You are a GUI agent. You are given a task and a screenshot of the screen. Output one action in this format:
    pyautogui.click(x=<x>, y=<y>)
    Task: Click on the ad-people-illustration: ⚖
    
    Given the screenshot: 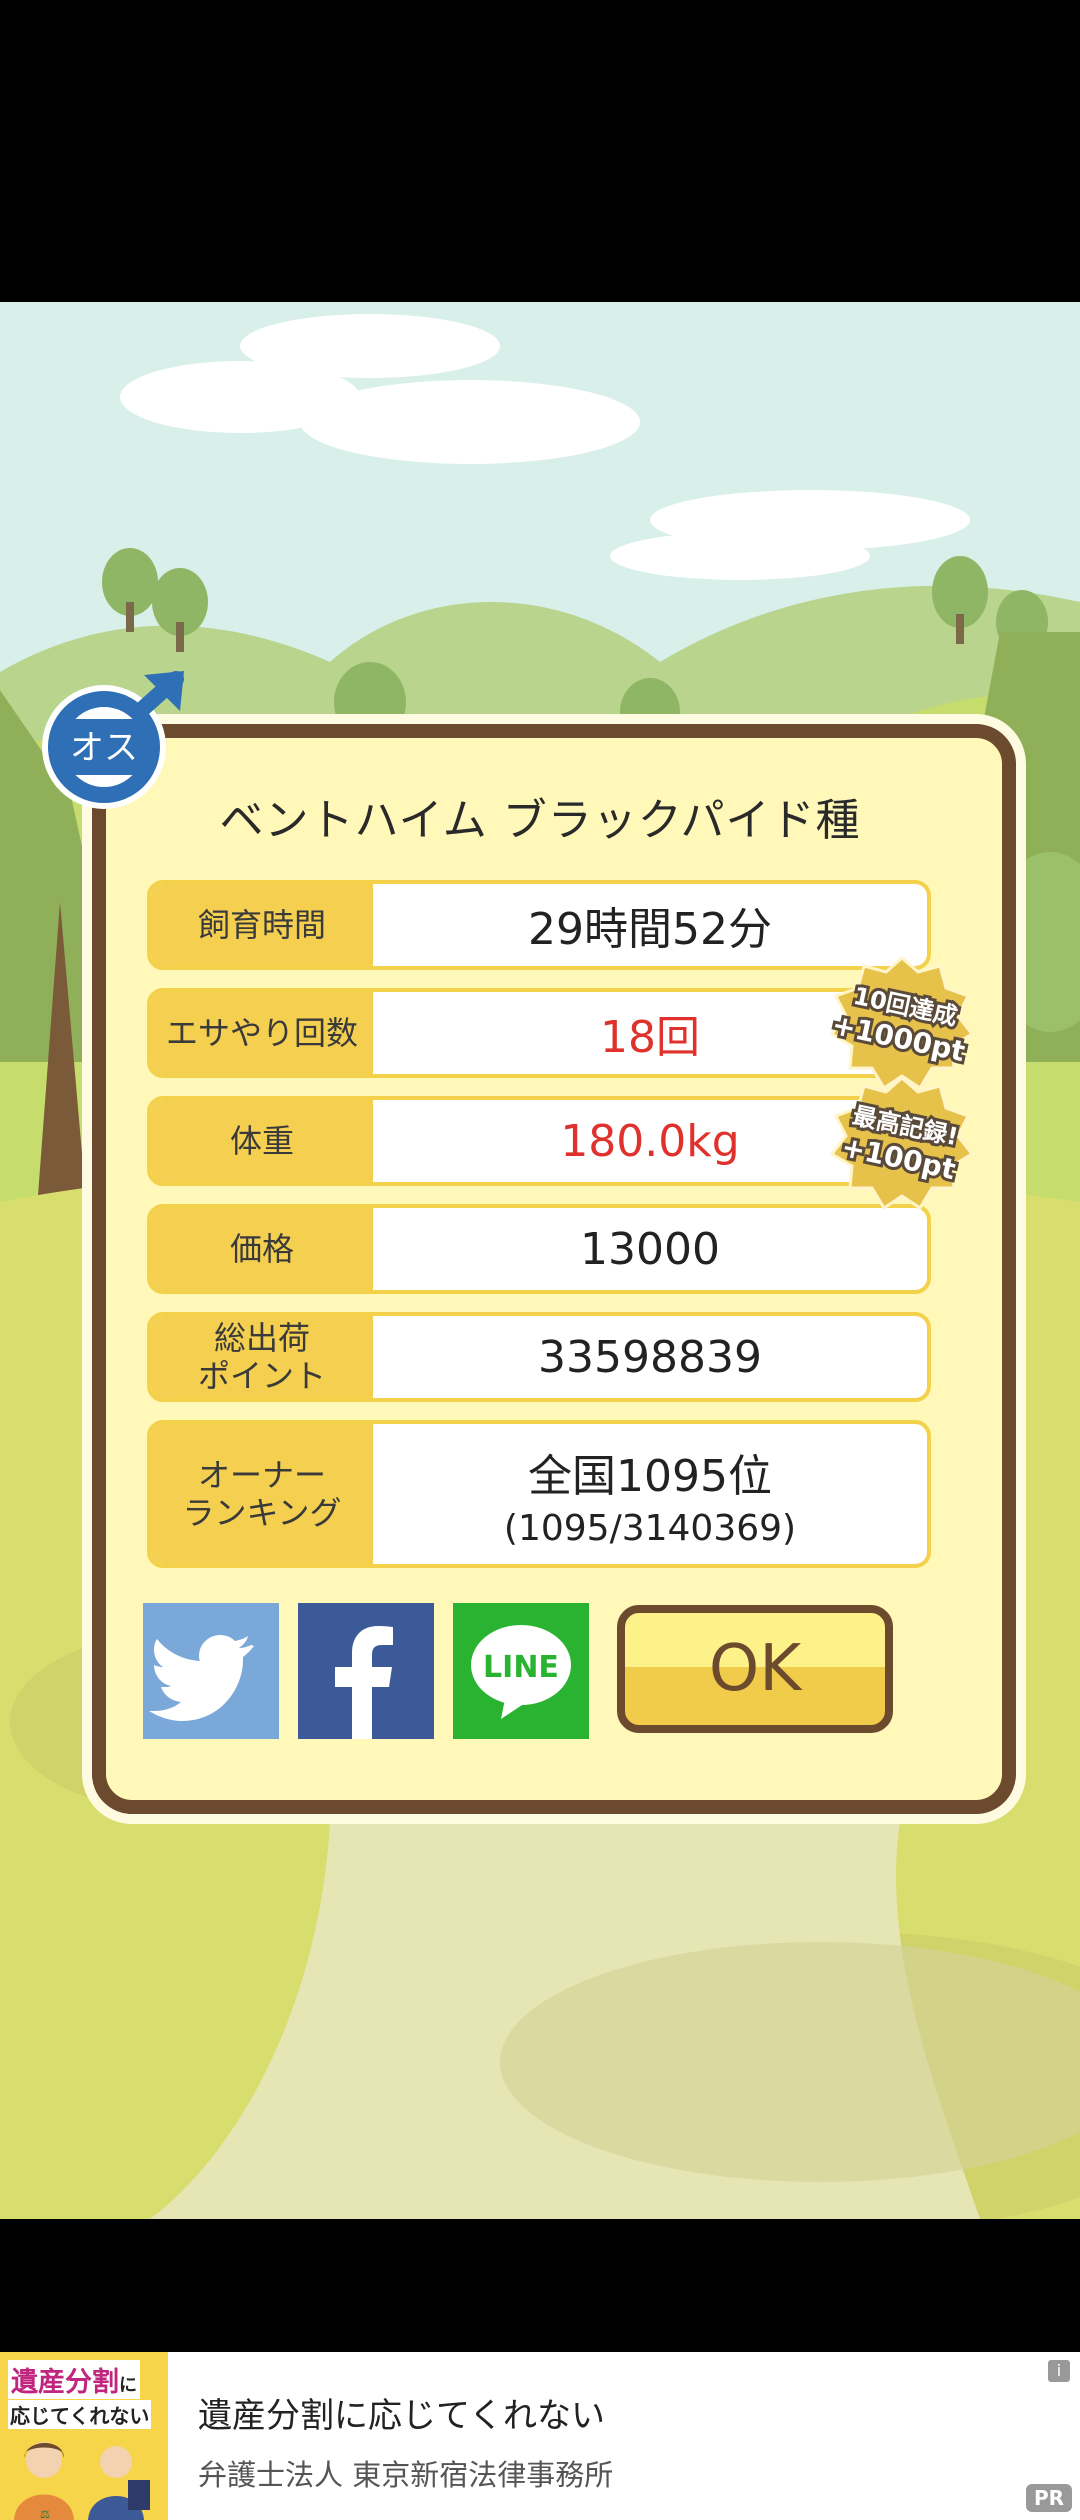 What is the action you would take?
    pyautogui.click(x=82, y=2481)
    